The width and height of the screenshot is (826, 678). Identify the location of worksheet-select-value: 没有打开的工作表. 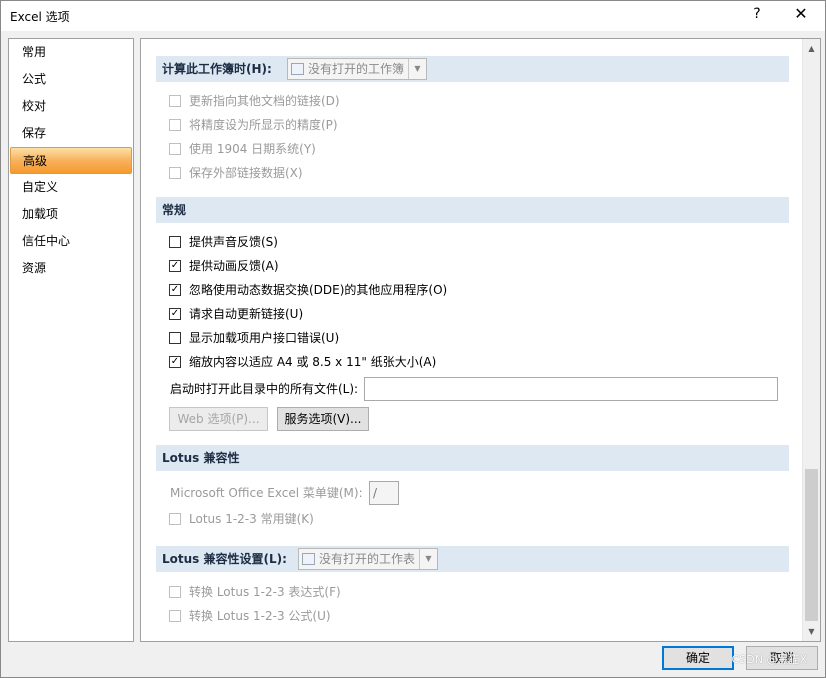
(367, 559).